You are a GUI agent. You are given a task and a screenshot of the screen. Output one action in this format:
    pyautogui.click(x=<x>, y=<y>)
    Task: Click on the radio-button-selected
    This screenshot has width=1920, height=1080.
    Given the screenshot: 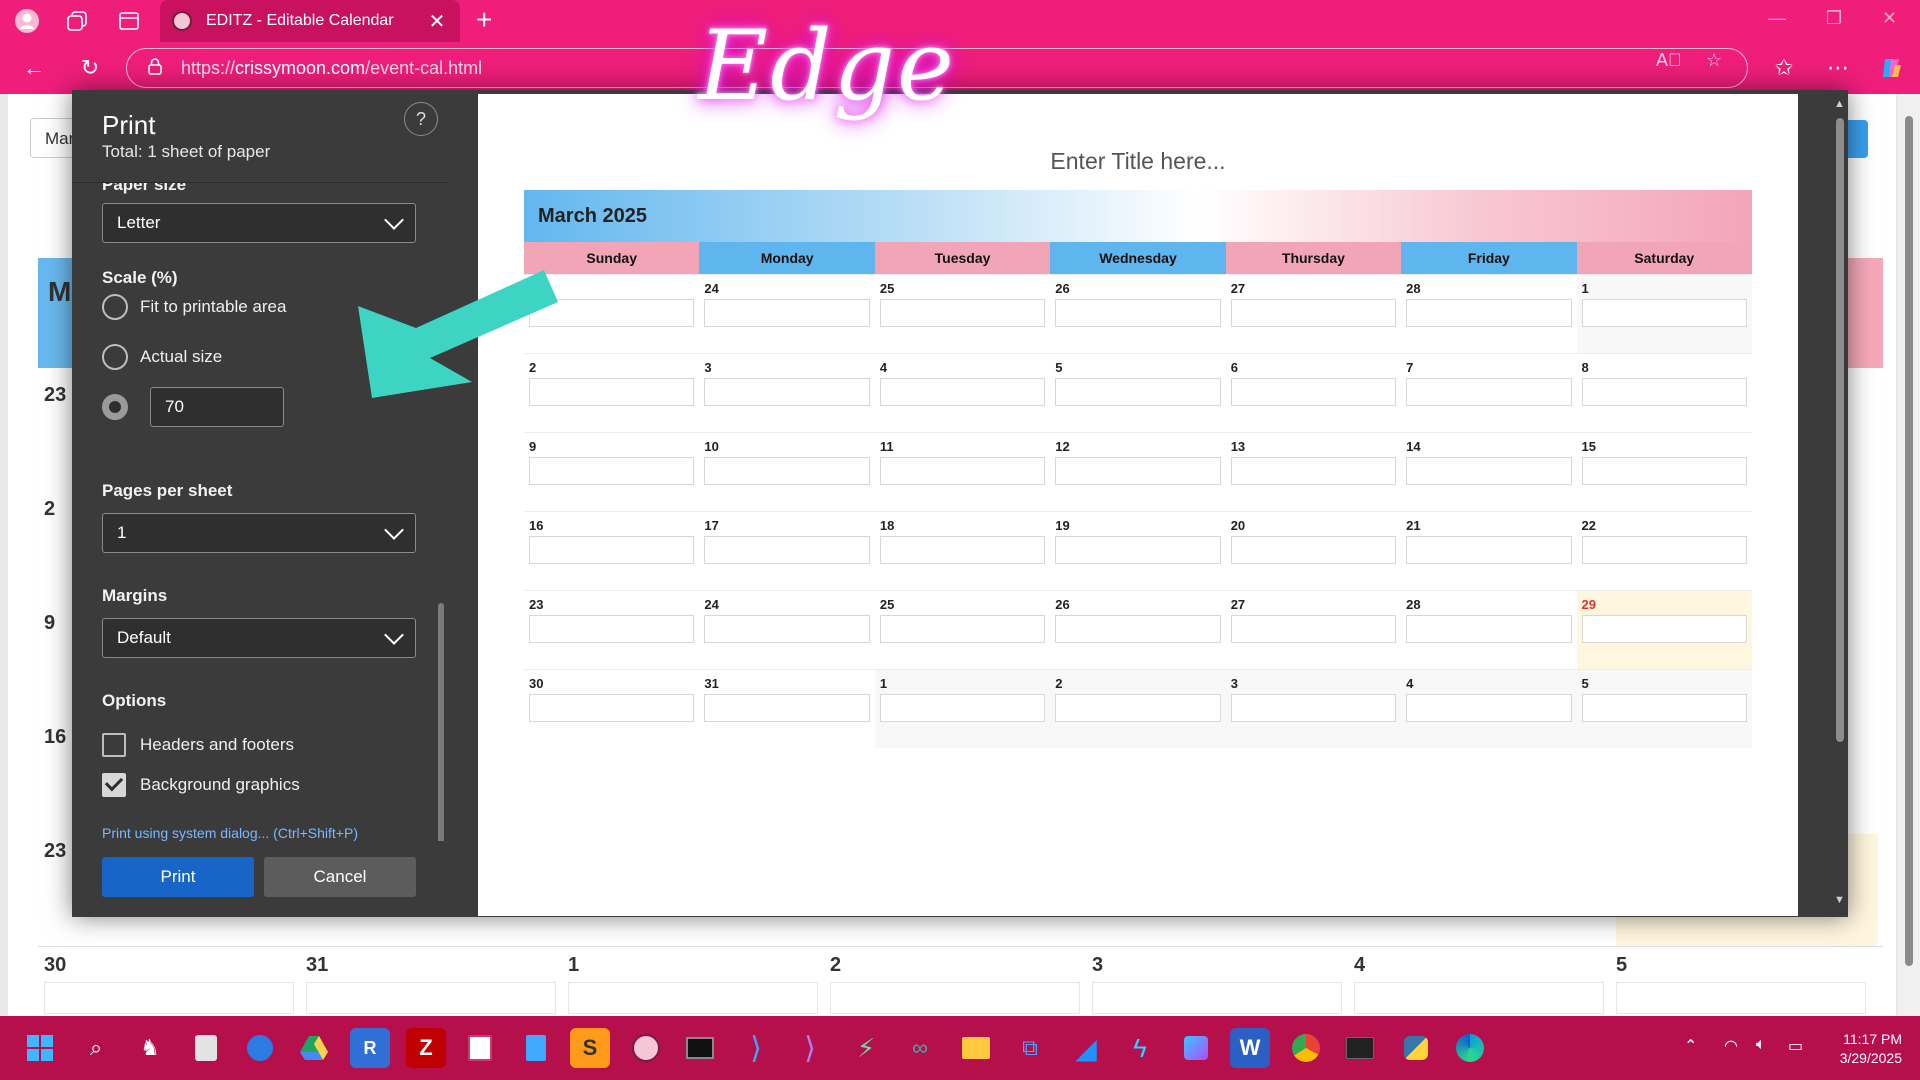 What is the action you would take?
    pyautogui.click(x=115, y=407)
    